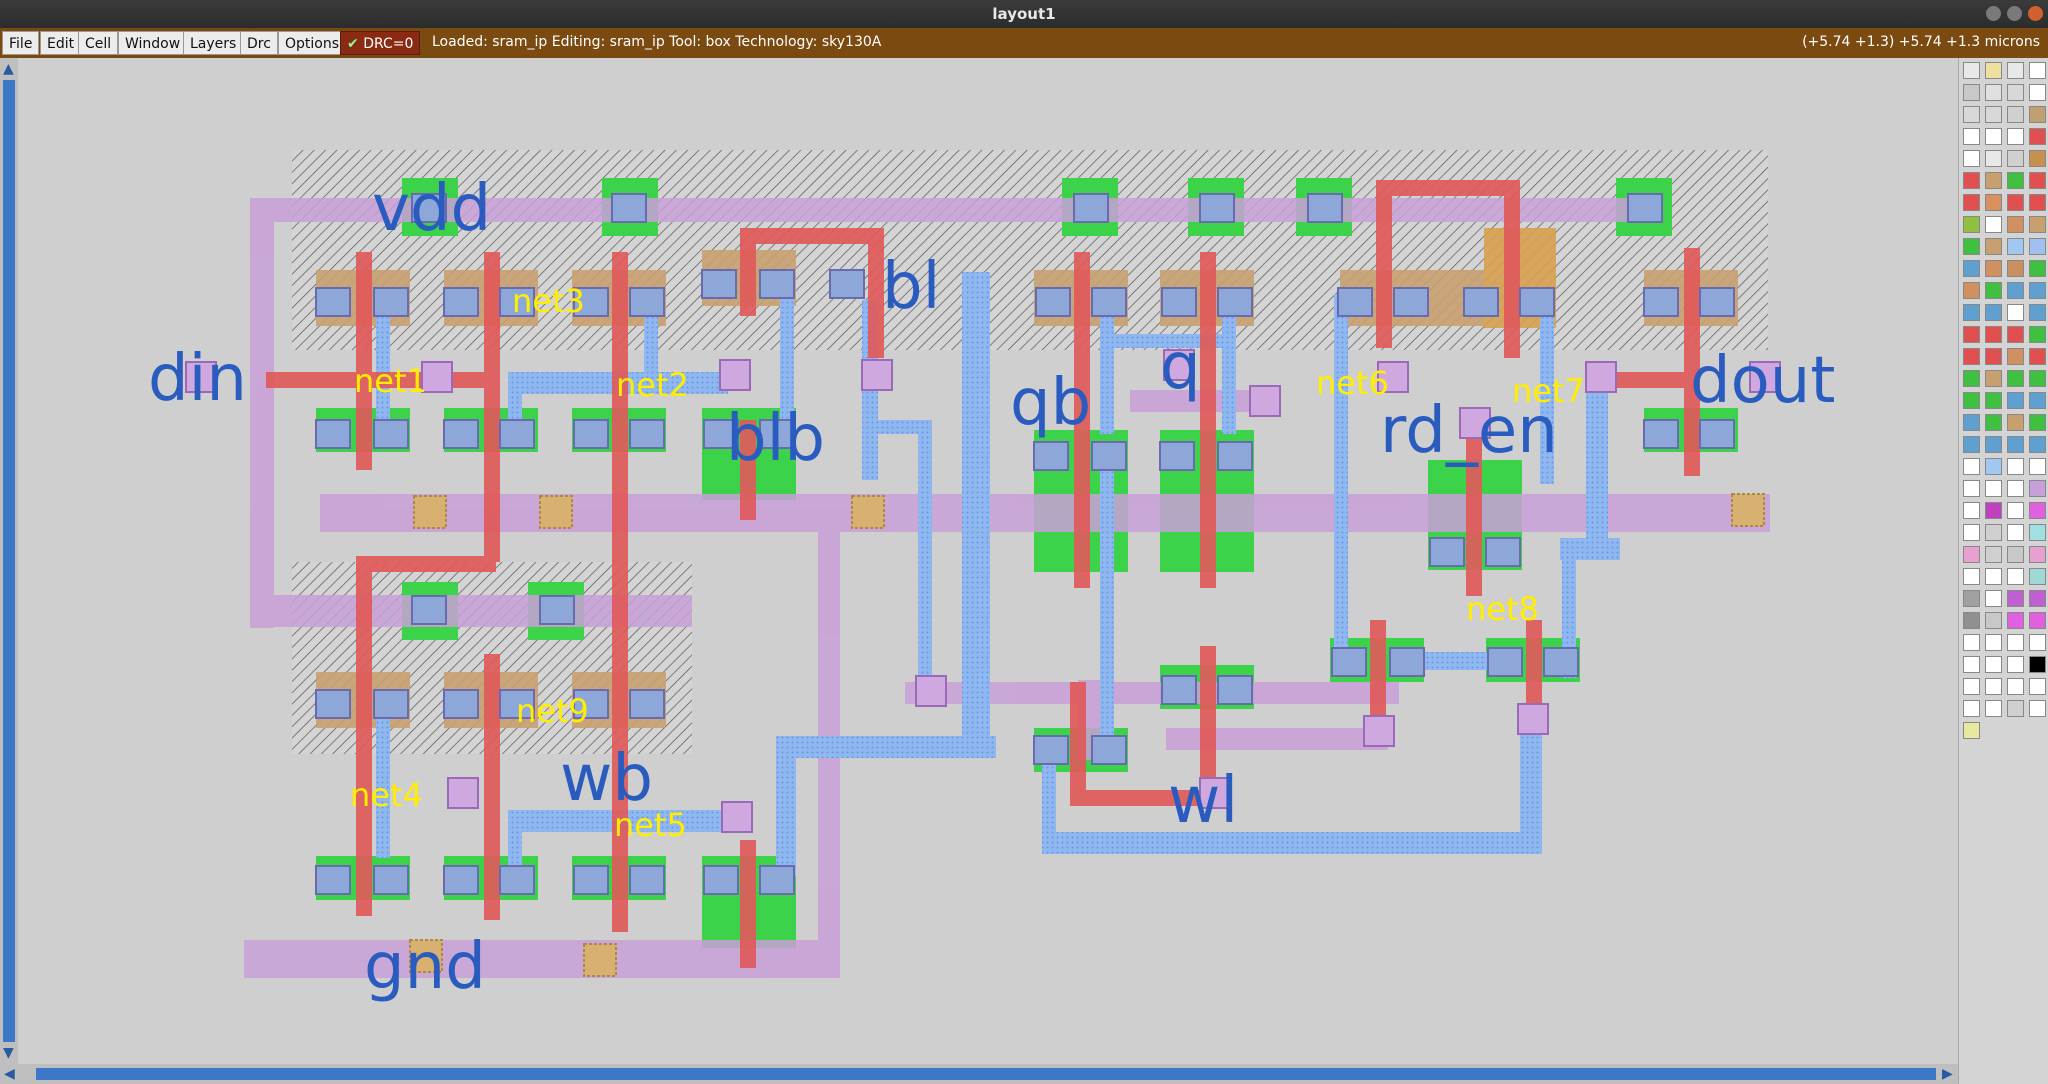 The width and height of the screenshot is (2048, 1084). I want to click on label-net5: net5, so click(650, 825).